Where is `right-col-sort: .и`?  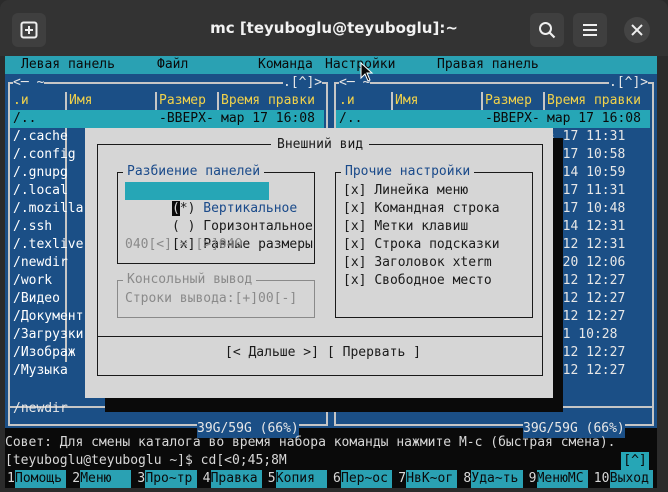 right-col-sort: .и is located at coordinates (347, 101).